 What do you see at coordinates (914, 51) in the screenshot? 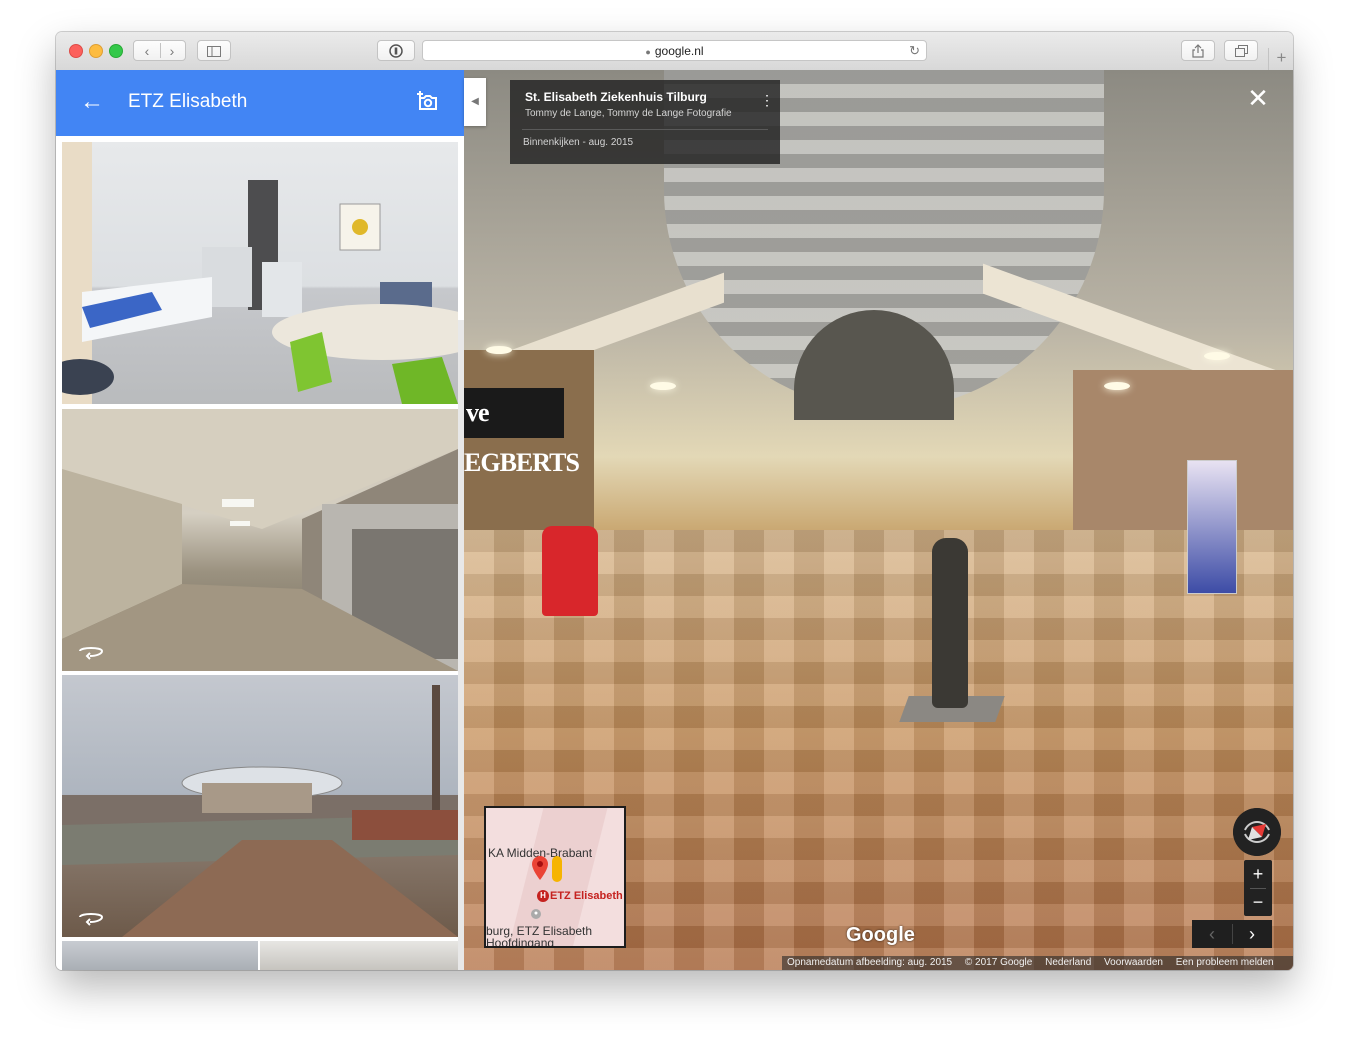
I see `reload-icon: ↻` at bounding box center [914, 51].